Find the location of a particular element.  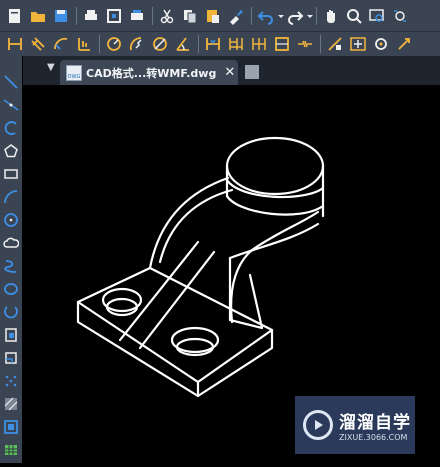

save-icon is located at coordinates (61, 16).